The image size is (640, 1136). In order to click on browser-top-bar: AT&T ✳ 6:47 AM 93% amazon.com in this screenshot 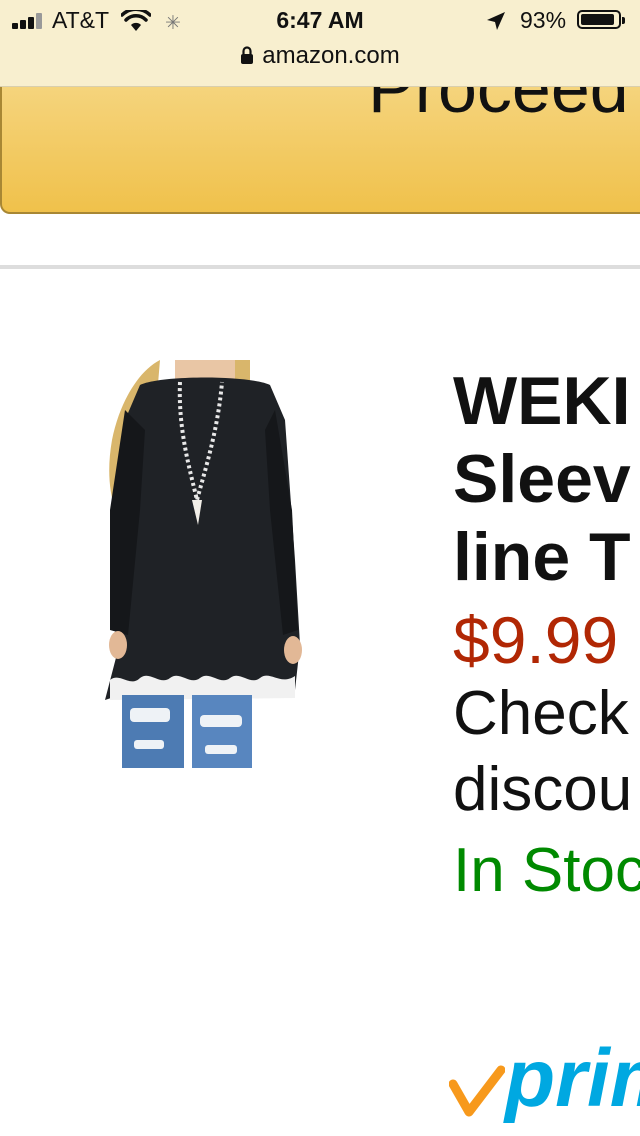, I will do `click(320, 43)`.